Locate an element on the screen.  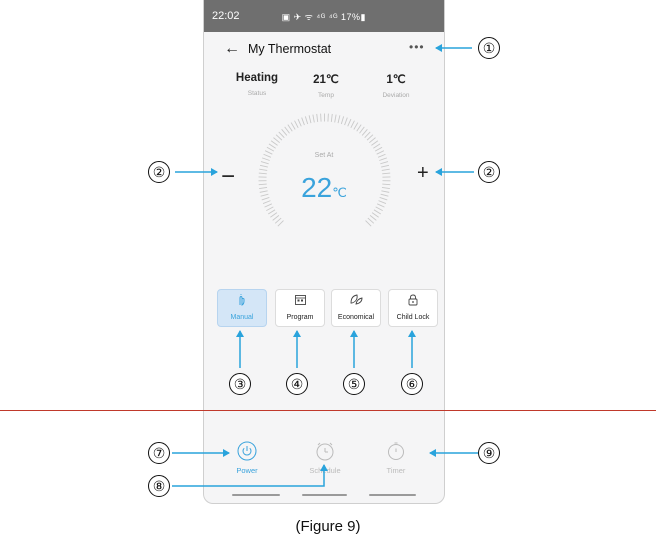
callout-3: ③ is located at coordinates (240, 384).